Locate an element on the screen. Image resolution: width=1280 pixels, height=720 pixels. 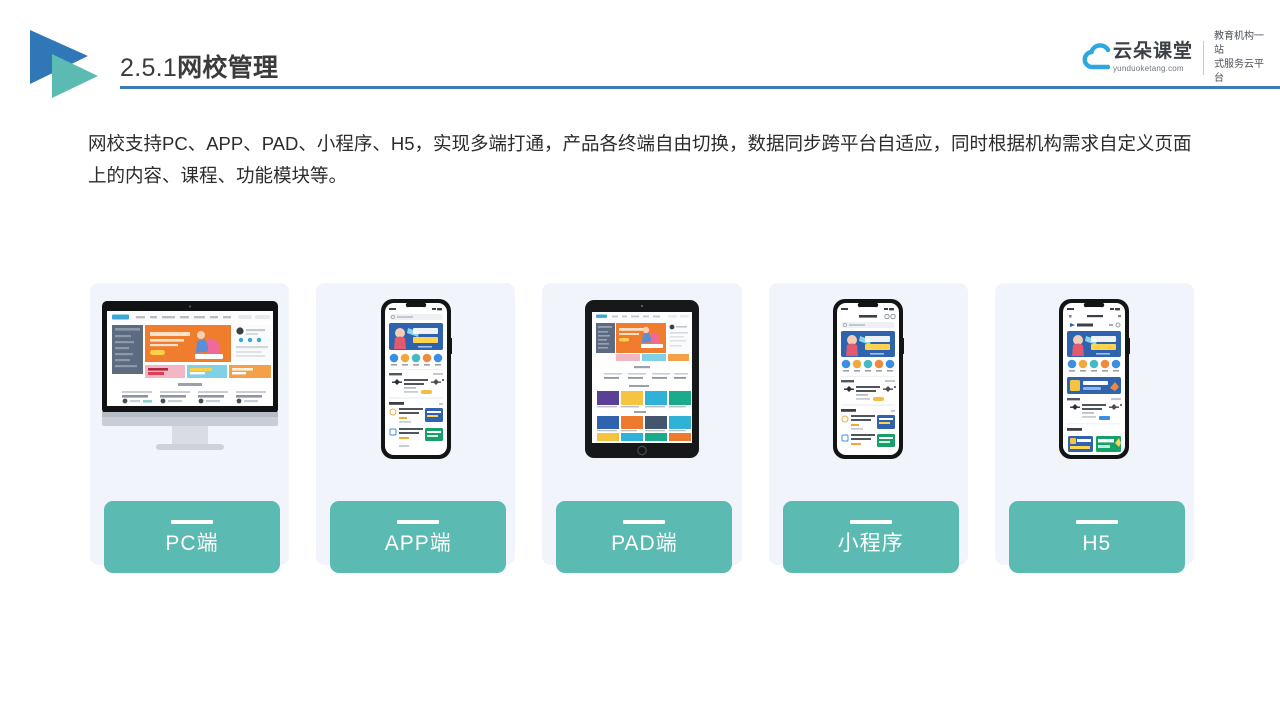
section-title: 网校管理 is located at coordinates (228, 68).